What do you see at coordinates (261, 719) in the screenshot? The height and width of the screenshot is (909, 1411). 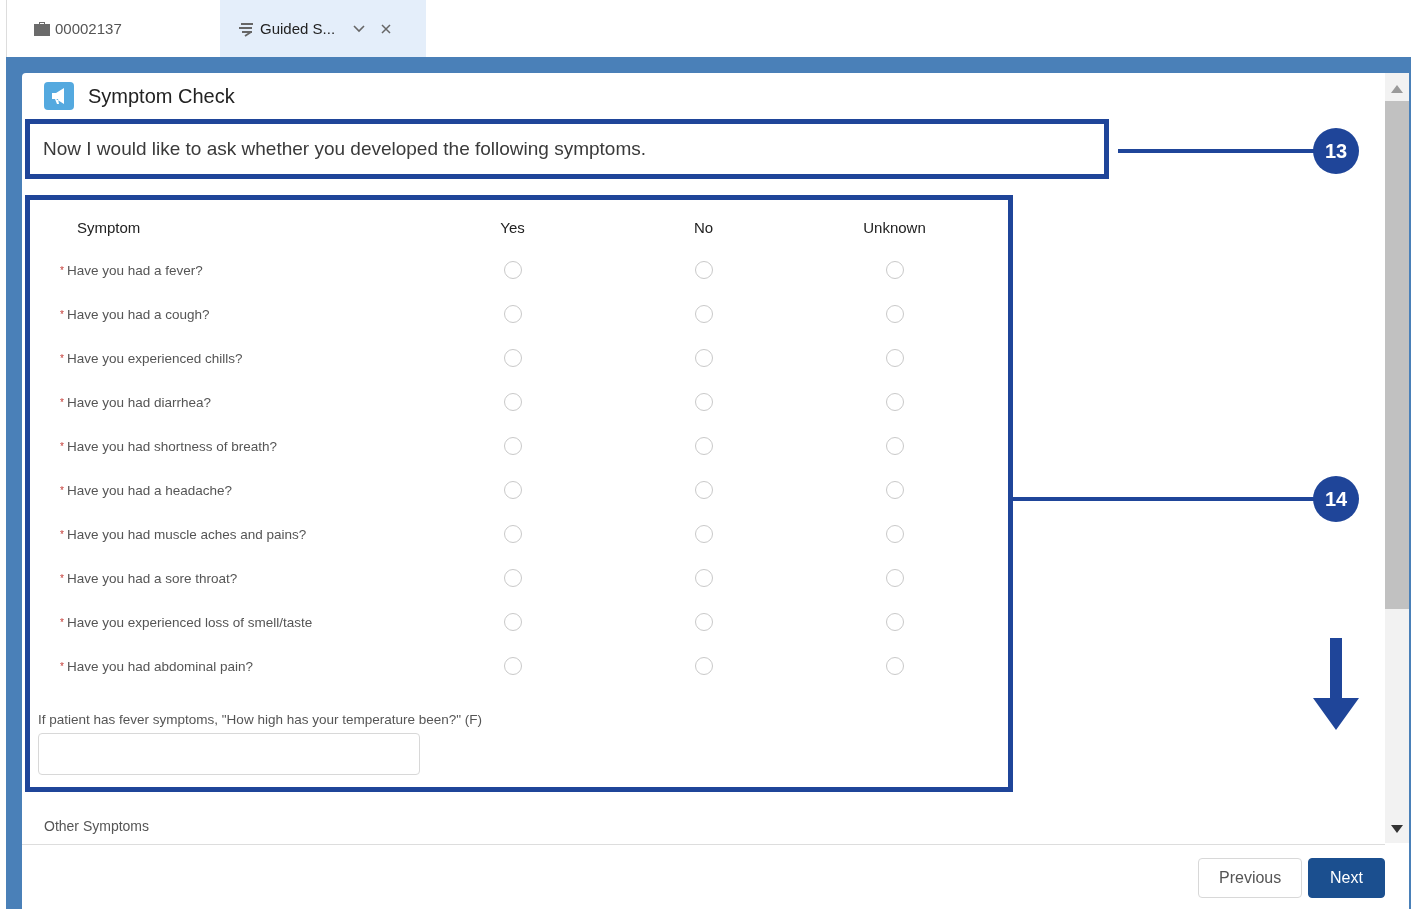 I see `field-label: If patient has fever symptoms, "How high has your temperature been?" (F)` at bounding box center [261, 719].